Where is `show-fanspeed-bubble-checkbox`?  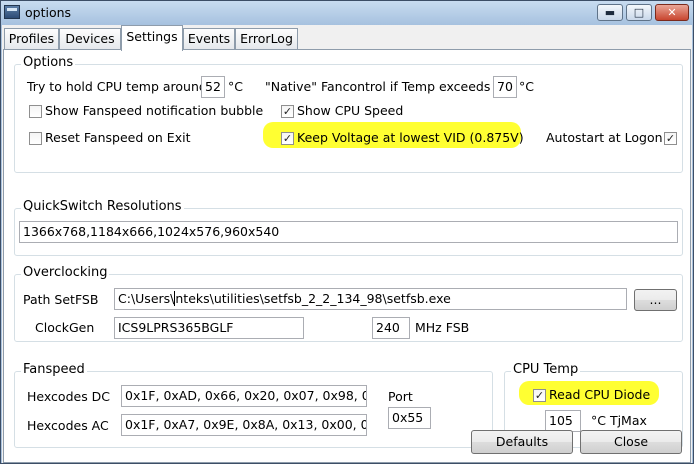 show-fanspeed-bubble-checkbox is located at coordinates (35, 111).